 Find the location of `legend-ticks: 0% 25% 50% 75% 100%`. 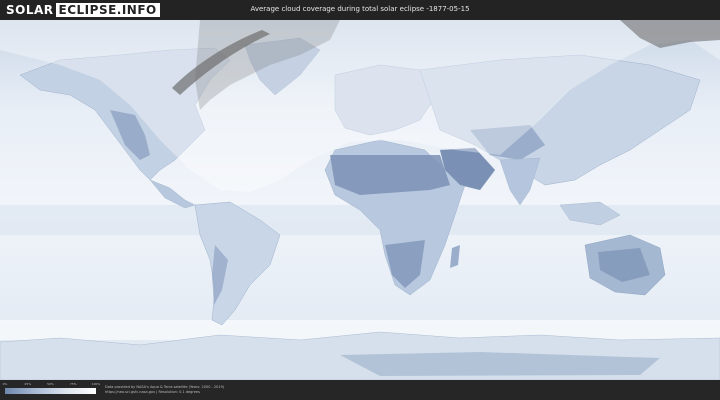

legend-ticks: 0% 25% 50% 75% 100% is located at coordinates (51, 384).